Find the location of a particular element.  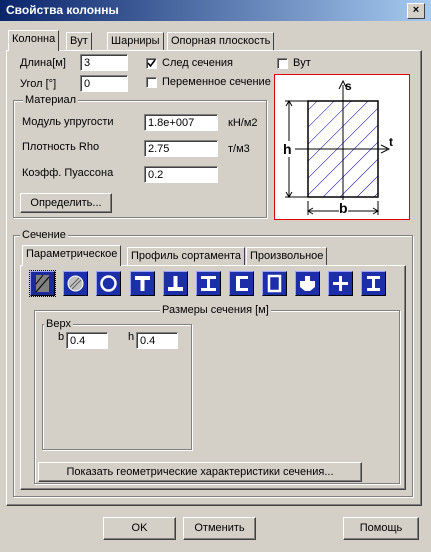

tab-parametric: Параметрическое is located at coordinates (72, 255).